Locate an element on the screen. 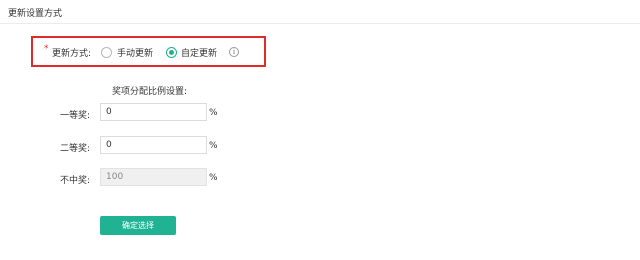 The image size is (640, 260). second-prize-unit: % is located at coordinates (213, 146).